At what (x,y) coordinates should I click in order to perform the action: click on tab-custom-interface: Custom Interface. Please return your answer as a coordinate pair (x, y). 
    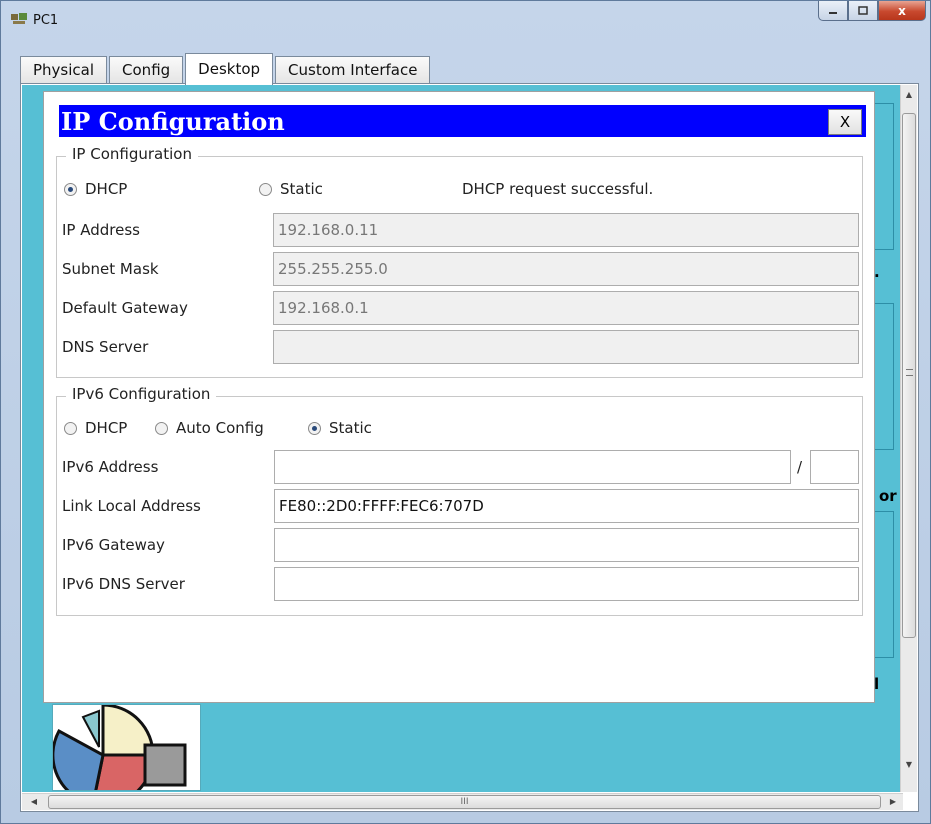
    Looking at the image, I should click on (353, 70).